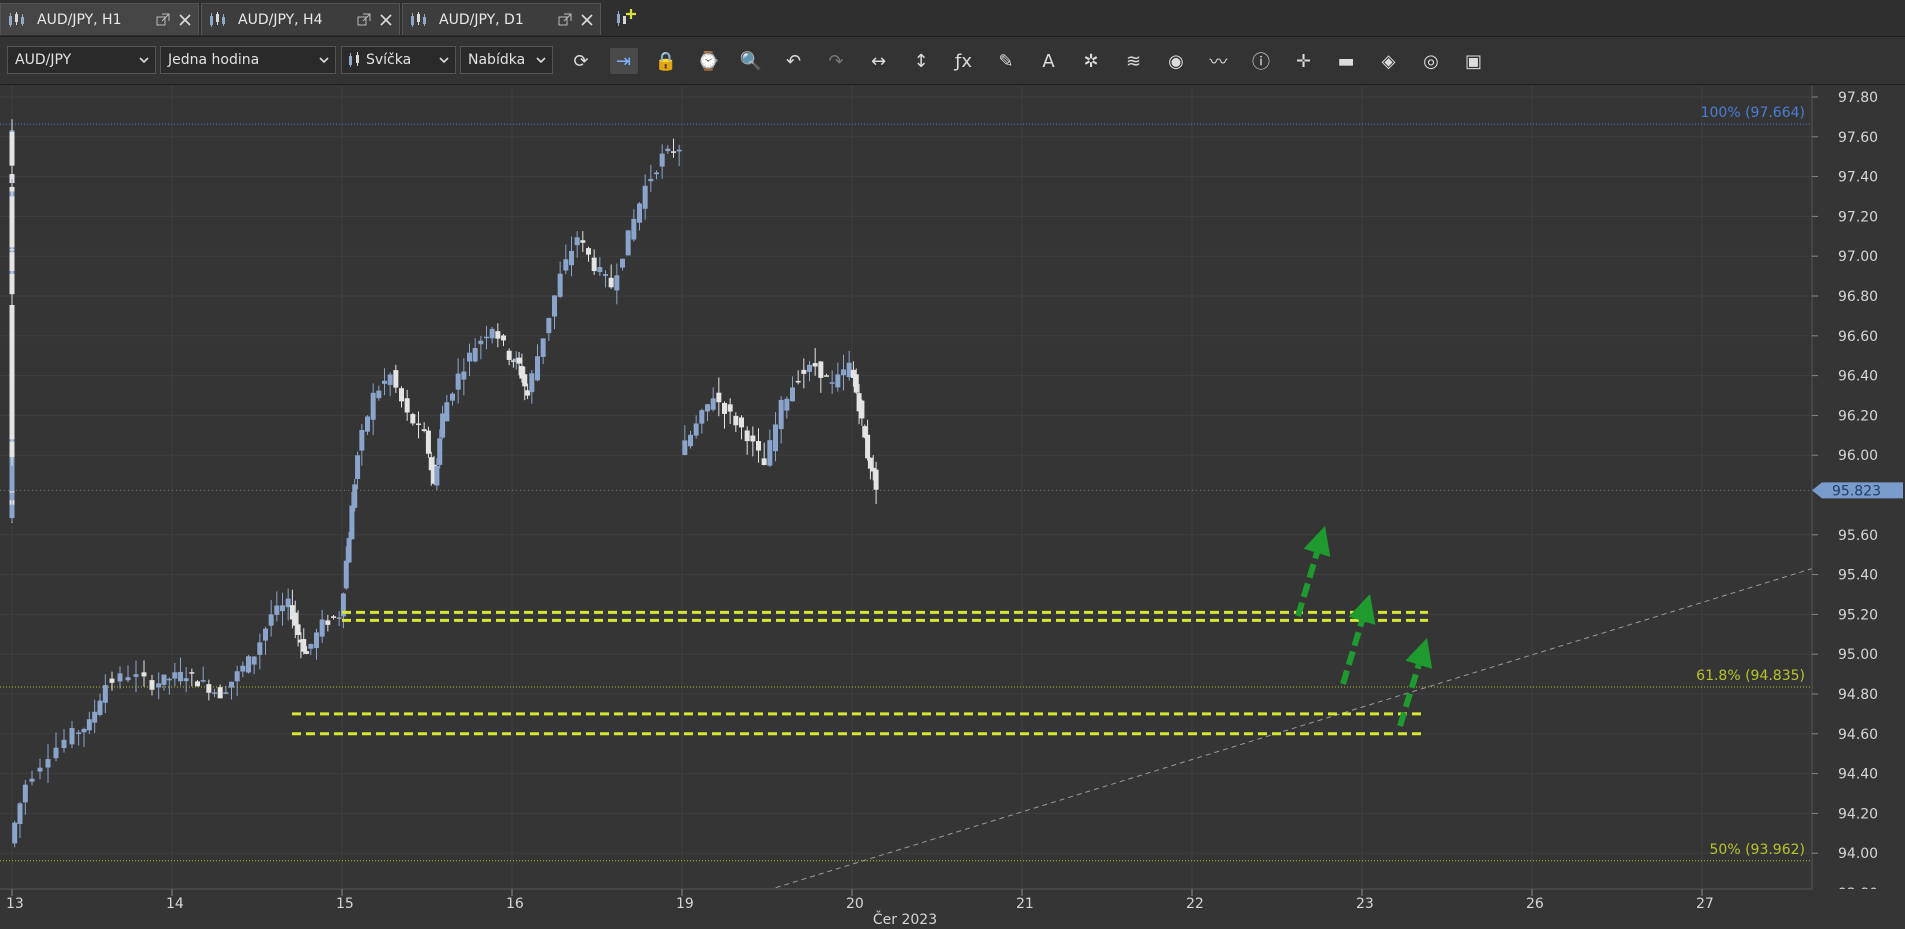 This screenshot has height=929, width=1905. Describe the element at coordinates (1858, 377) in the screenshot. I see `y-tick-label: 96.40` at that location.